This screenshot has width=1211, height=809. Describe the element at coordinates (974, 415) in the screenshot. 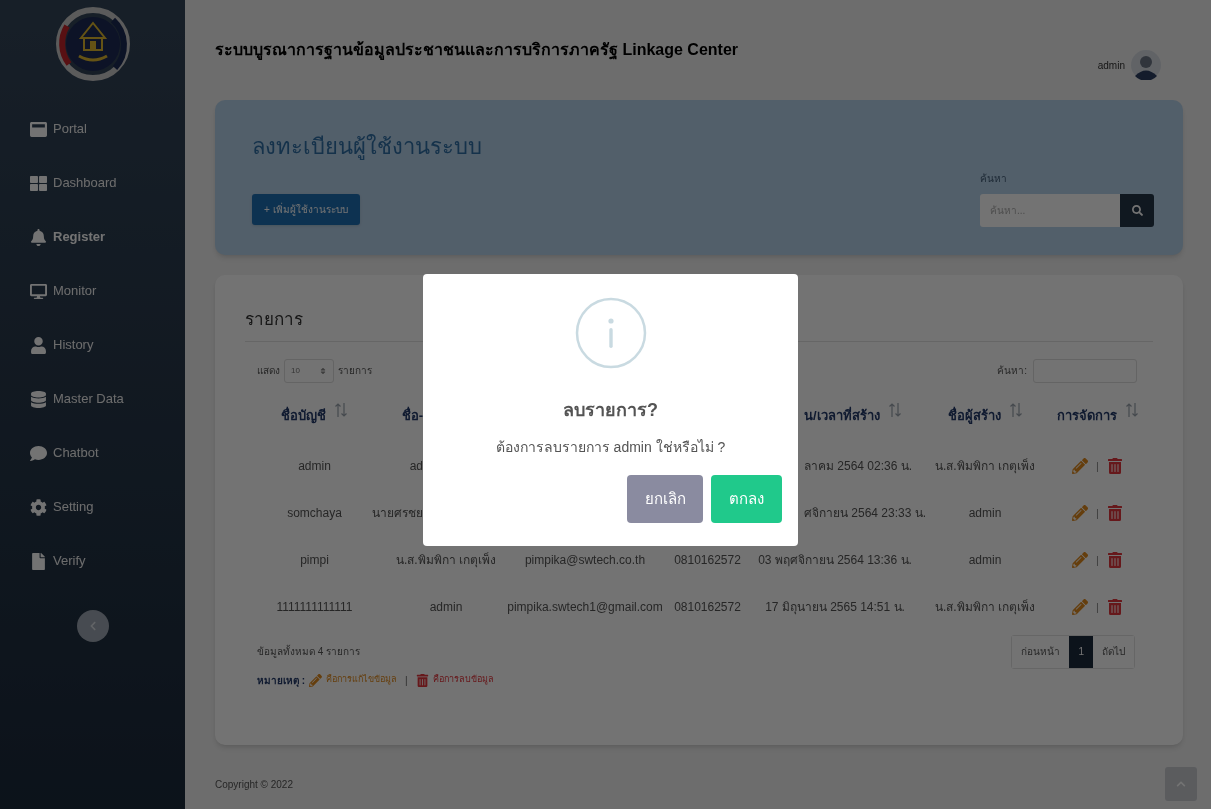

I see `column-header: ชื่อผู้สร้าง` at that location.